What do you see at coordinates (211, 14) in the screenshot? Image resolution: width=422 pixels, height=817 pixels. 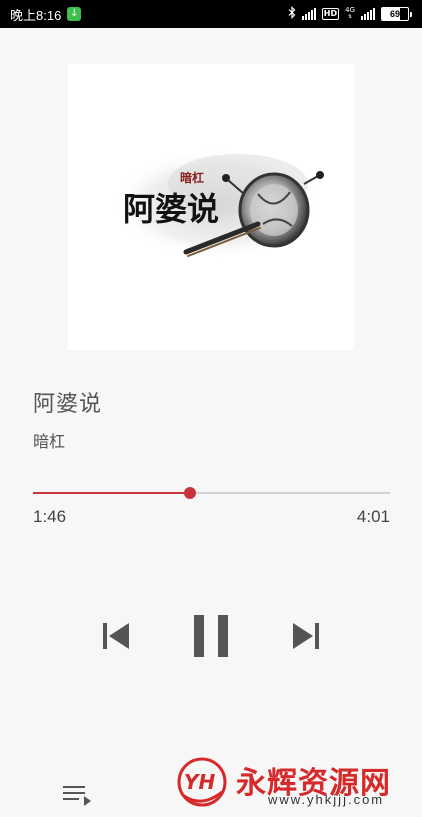 I see `status-bar: 晚上8:16 ↓ HD 4G ⇅ 69` at bounding box center [211, 14].